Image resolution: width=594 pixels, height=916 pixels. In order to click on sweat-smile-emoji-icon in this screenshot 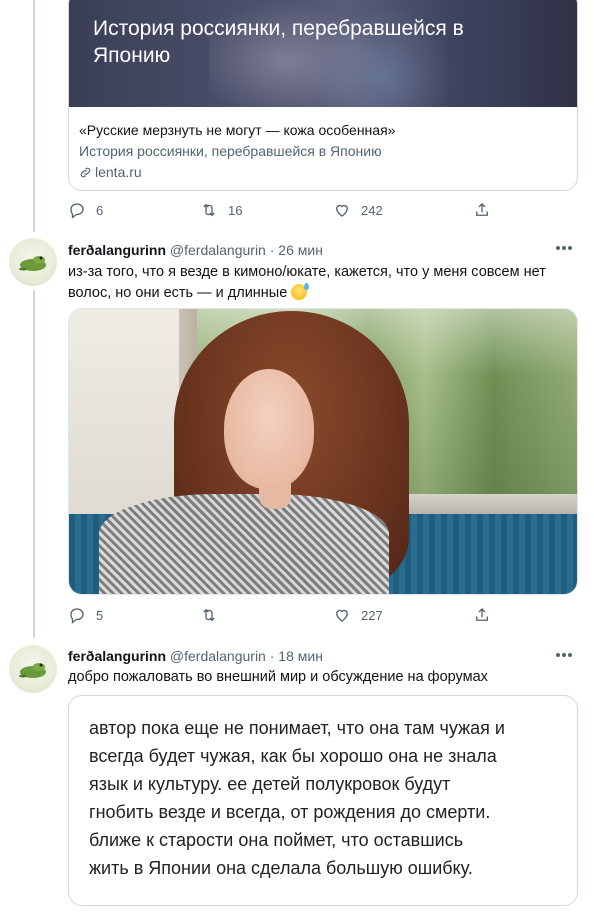, I will do `click(300, 291)`.